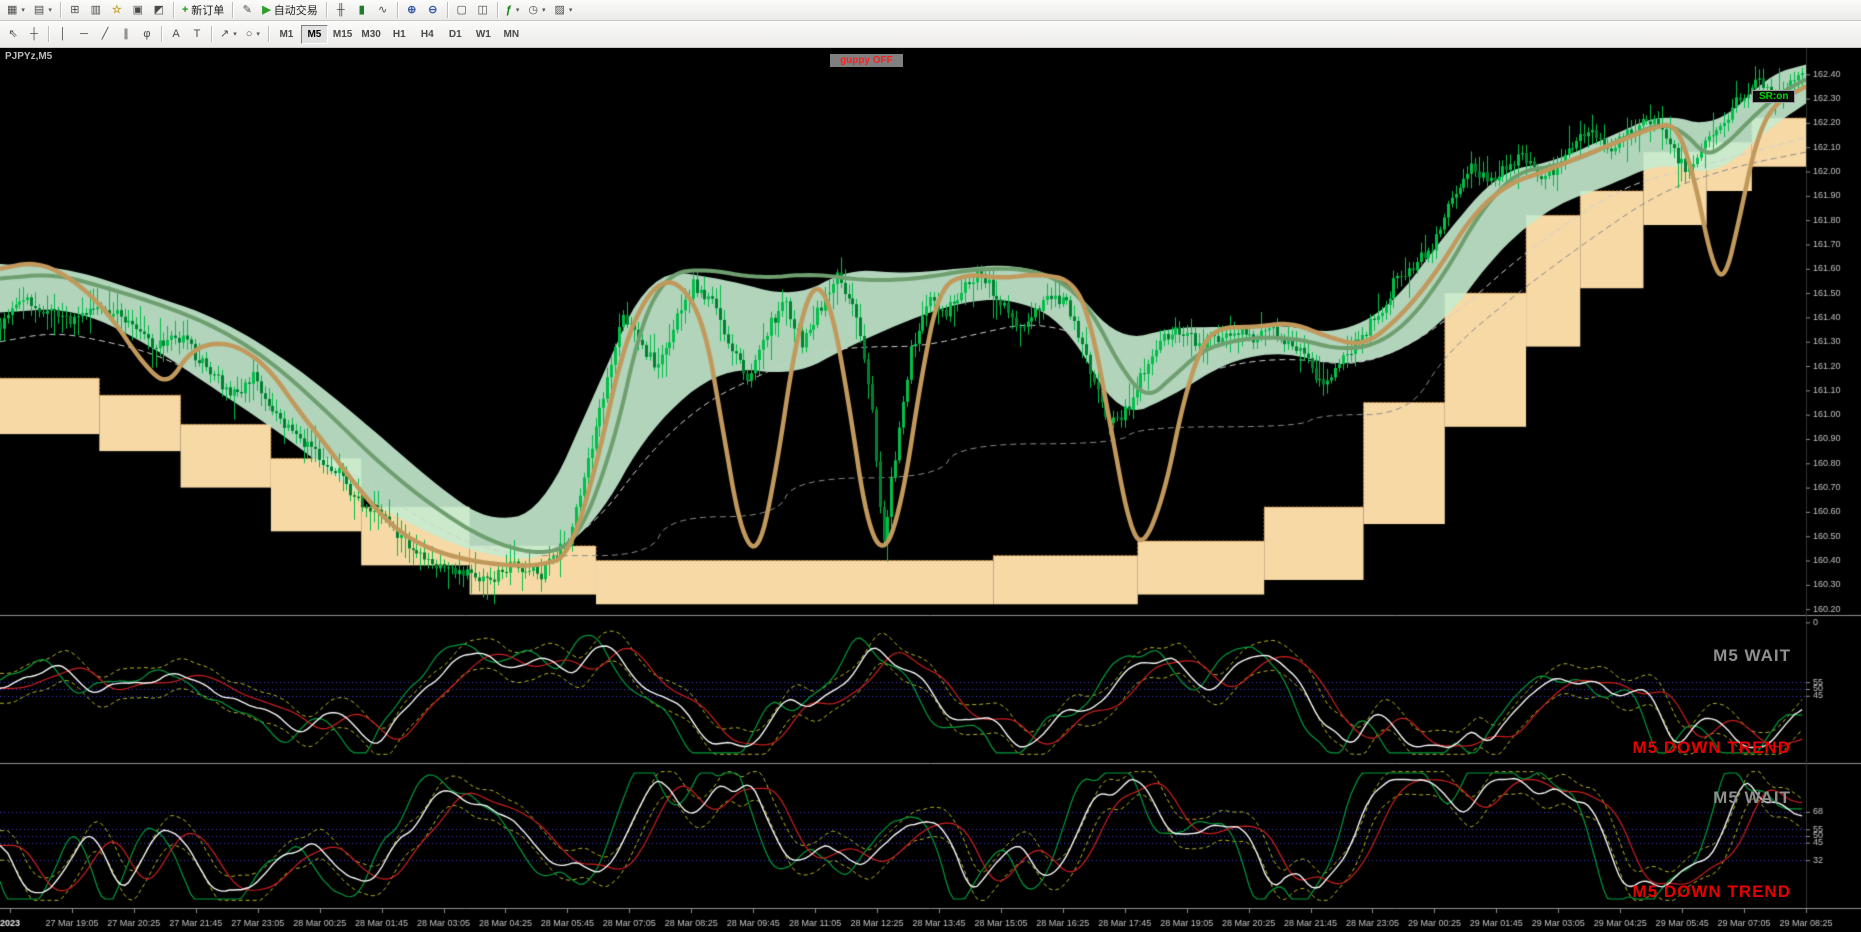 The height and width of the screenshot is (932, 1861). I want to click on fibonacci-retracement-button: φ, so click(147, 34).